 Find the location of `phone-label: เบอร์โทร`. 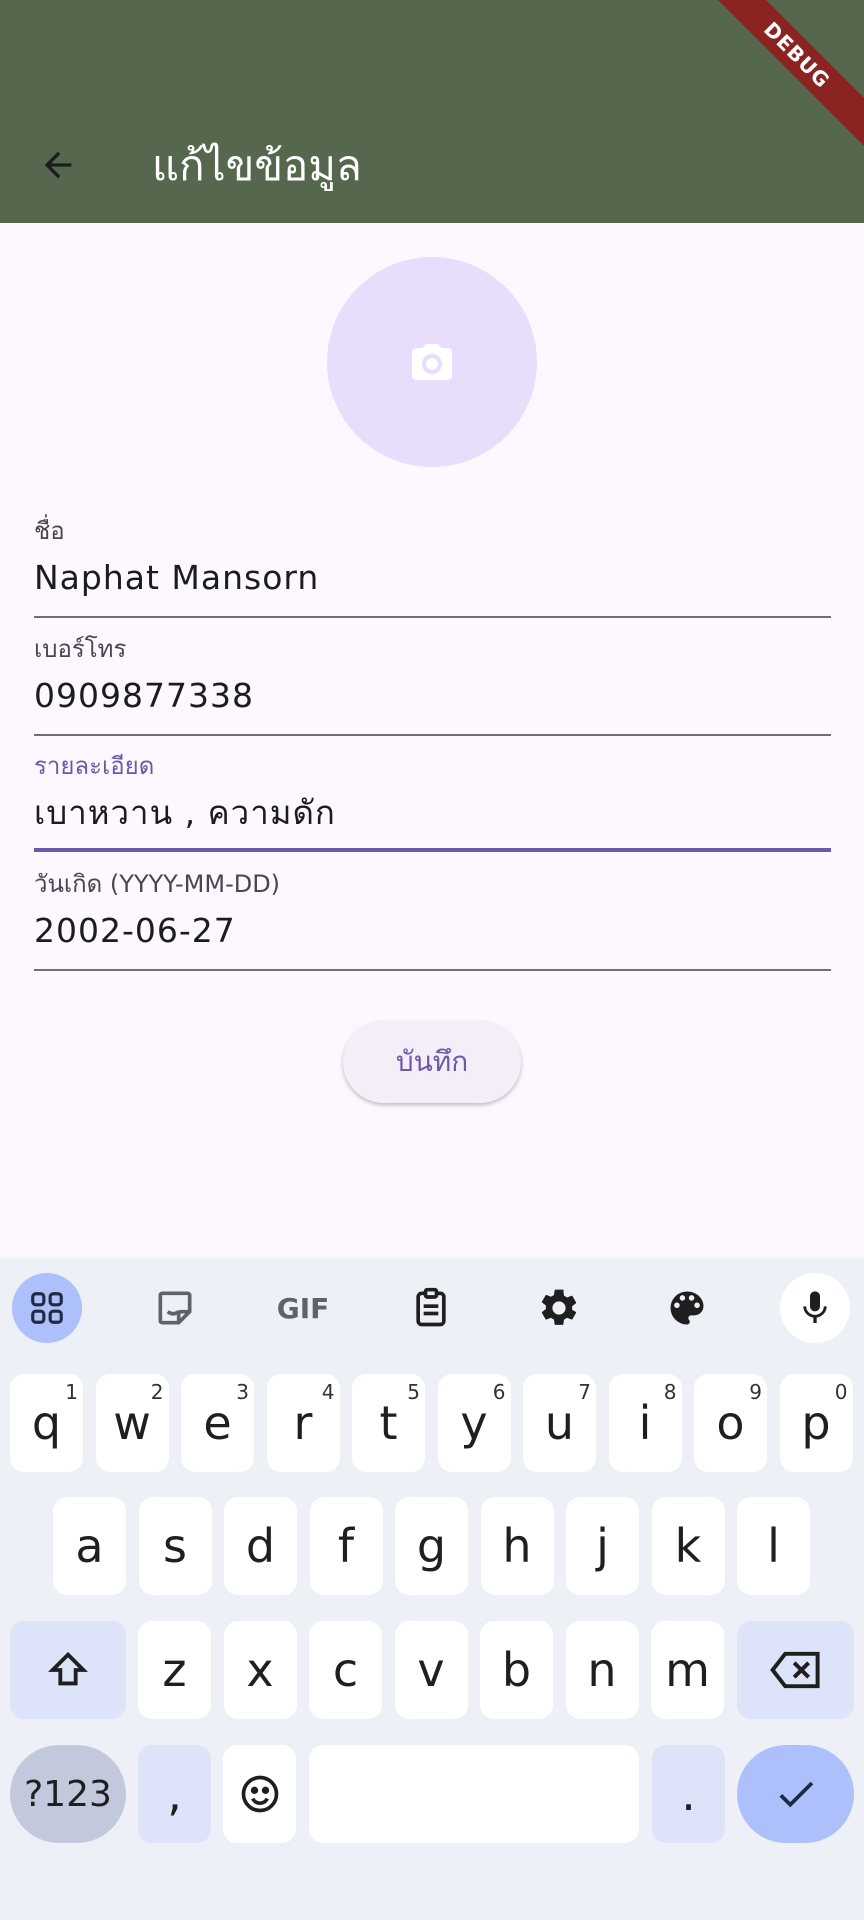

phone-label: เบอร์โทร is located at coordinates (80, 649).